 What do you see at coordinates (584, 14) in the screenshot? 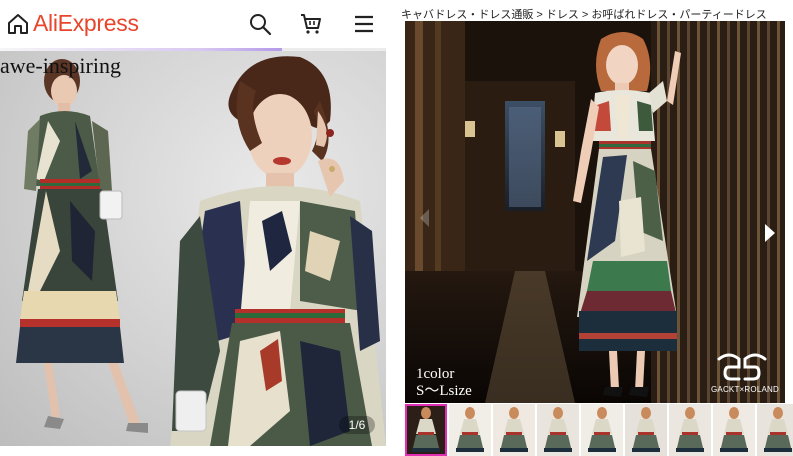
I see `breadcrumb: キャバドレス・ドレス通販 > ドレス > お呼ばれドレス・パーティードレス` at bounding box center [584, 14].